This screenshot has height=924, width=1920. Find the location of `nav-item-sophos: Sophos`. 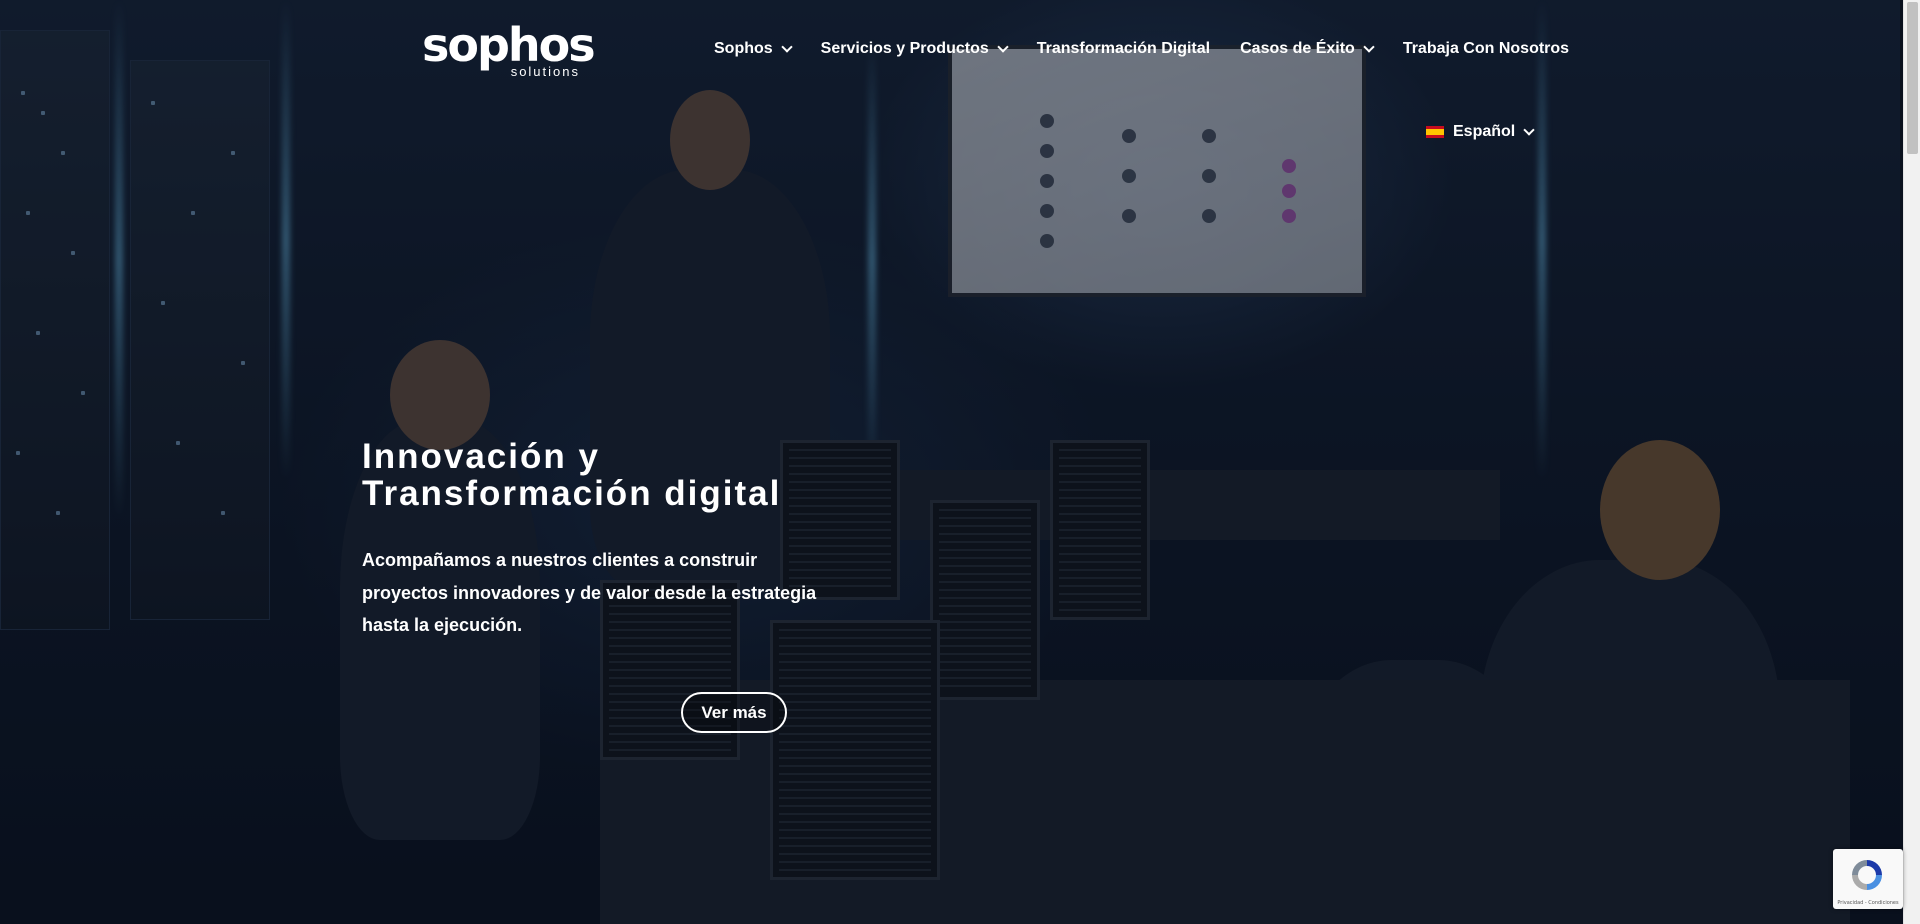

nav-item-sophos: Sophos is located at coordinates (753, 49).